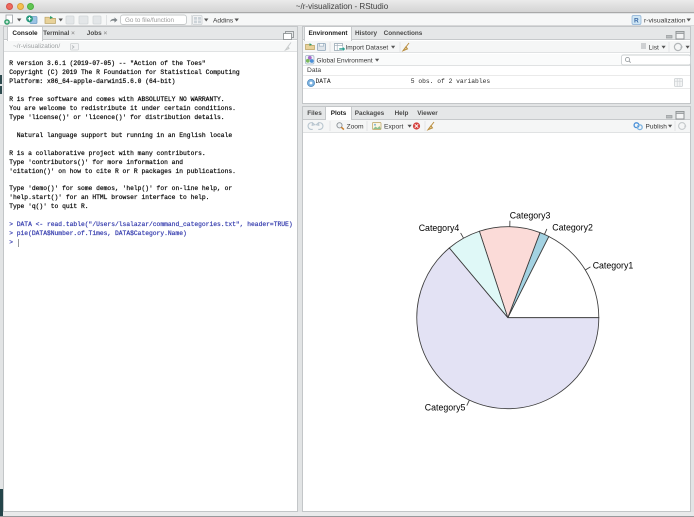 Image resolution: width=694 pixels, height=517 pixels. What do you see at coordinates (345, 60) in the screenshot?
I see `svg-text: Global Environment` at bounding box center [345, 60].